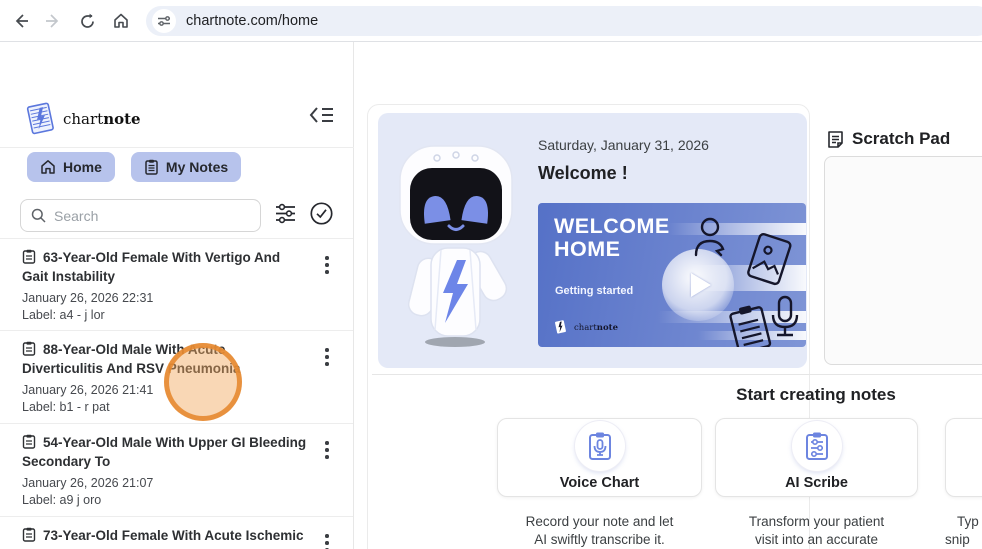 The image size is (982, 549). What do you see at coordinates (66, 407) in the screenshot?
I see `note-label: Label: b1 - r pat` at bounding box center [66, 407].